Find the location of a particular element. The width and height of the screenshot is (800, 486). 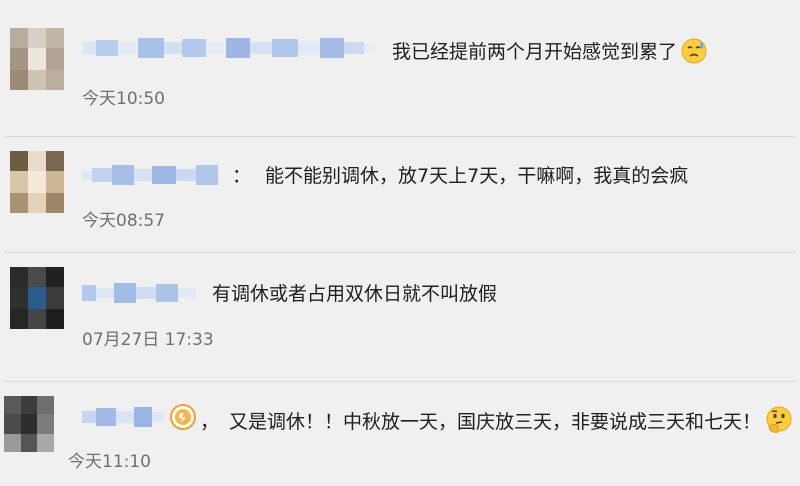

comment-content: 又是调休！！中秋放一天，国庆放三天，非要说成三天和七天！ is located at coordinates (495, 422).